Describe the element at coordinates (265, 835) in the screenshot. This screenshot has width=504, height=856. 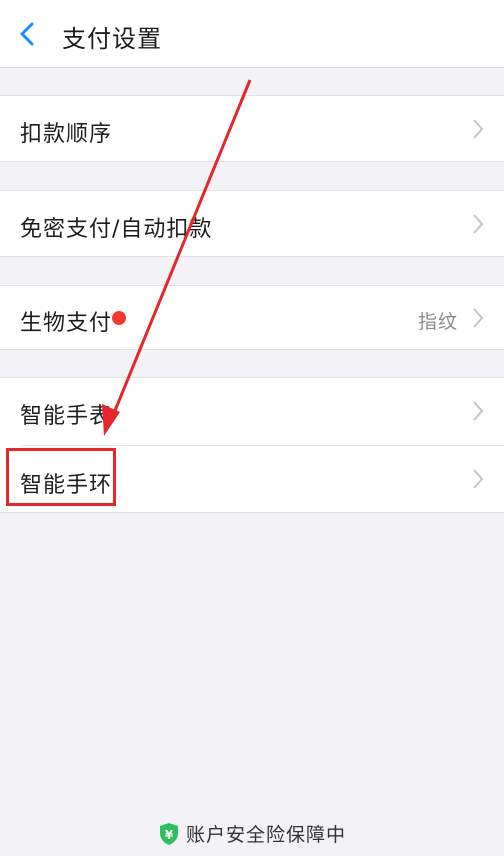
I see `security-status-text: 账户安全险保障中` at that location.